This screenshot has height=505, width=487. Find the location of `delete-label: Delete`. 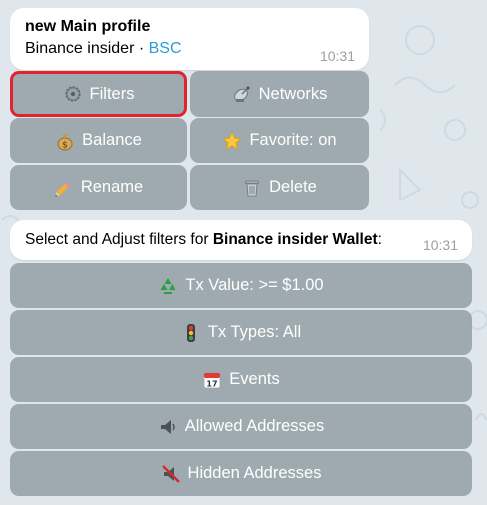

delete-label: Delete is located at coordinates (293, 187).